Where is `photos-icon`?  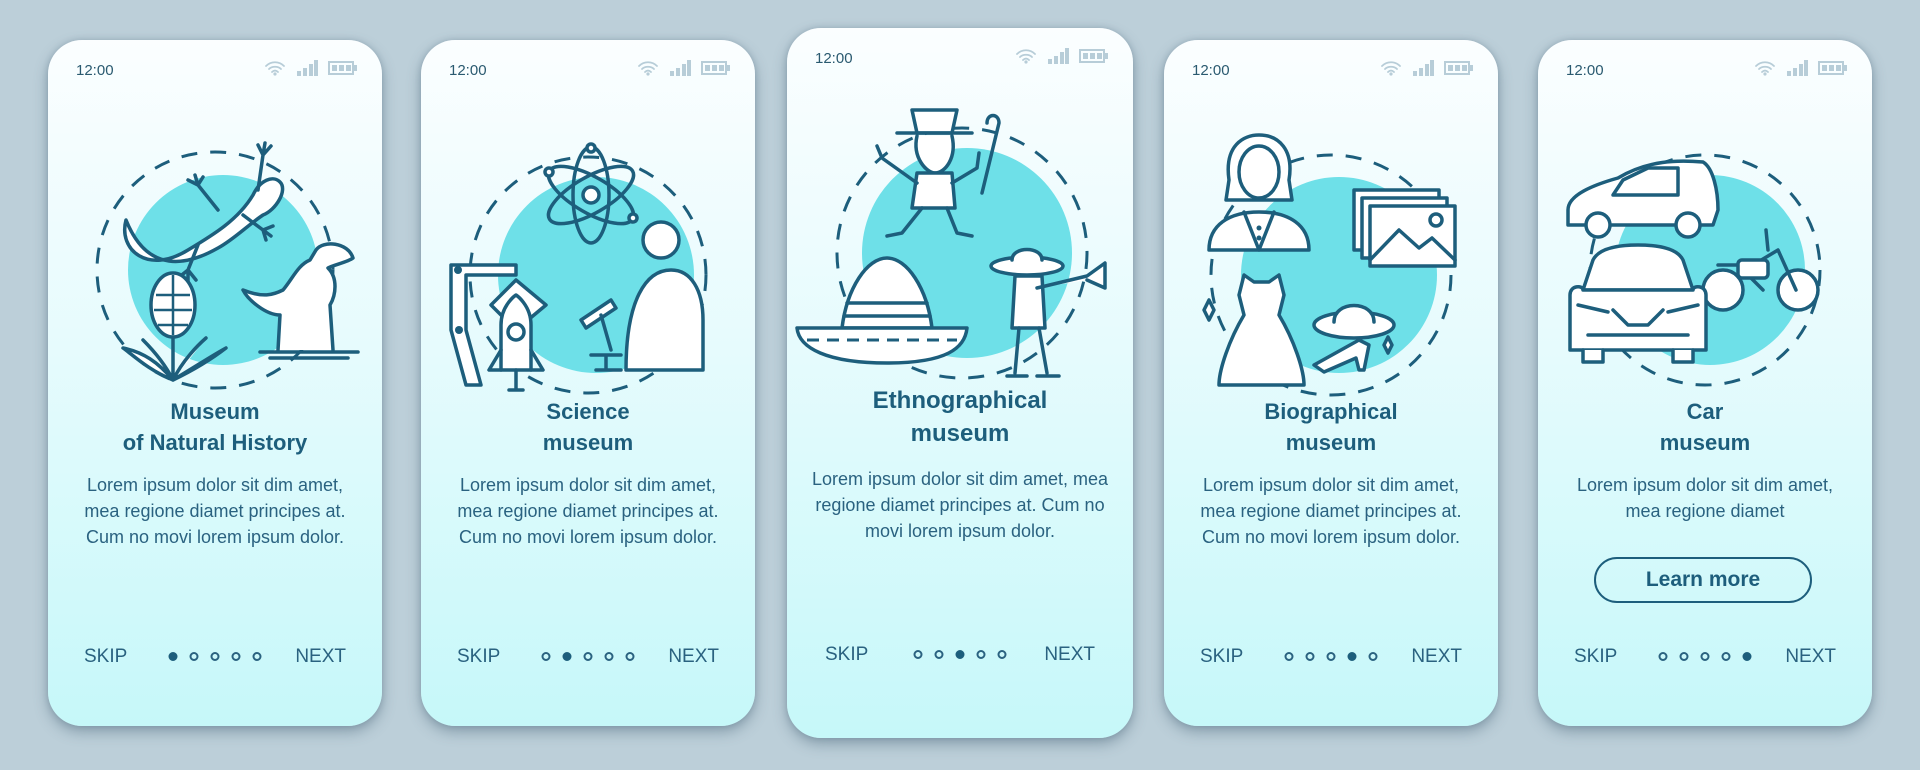
photos-icon is located at coordinates (1404, 228).